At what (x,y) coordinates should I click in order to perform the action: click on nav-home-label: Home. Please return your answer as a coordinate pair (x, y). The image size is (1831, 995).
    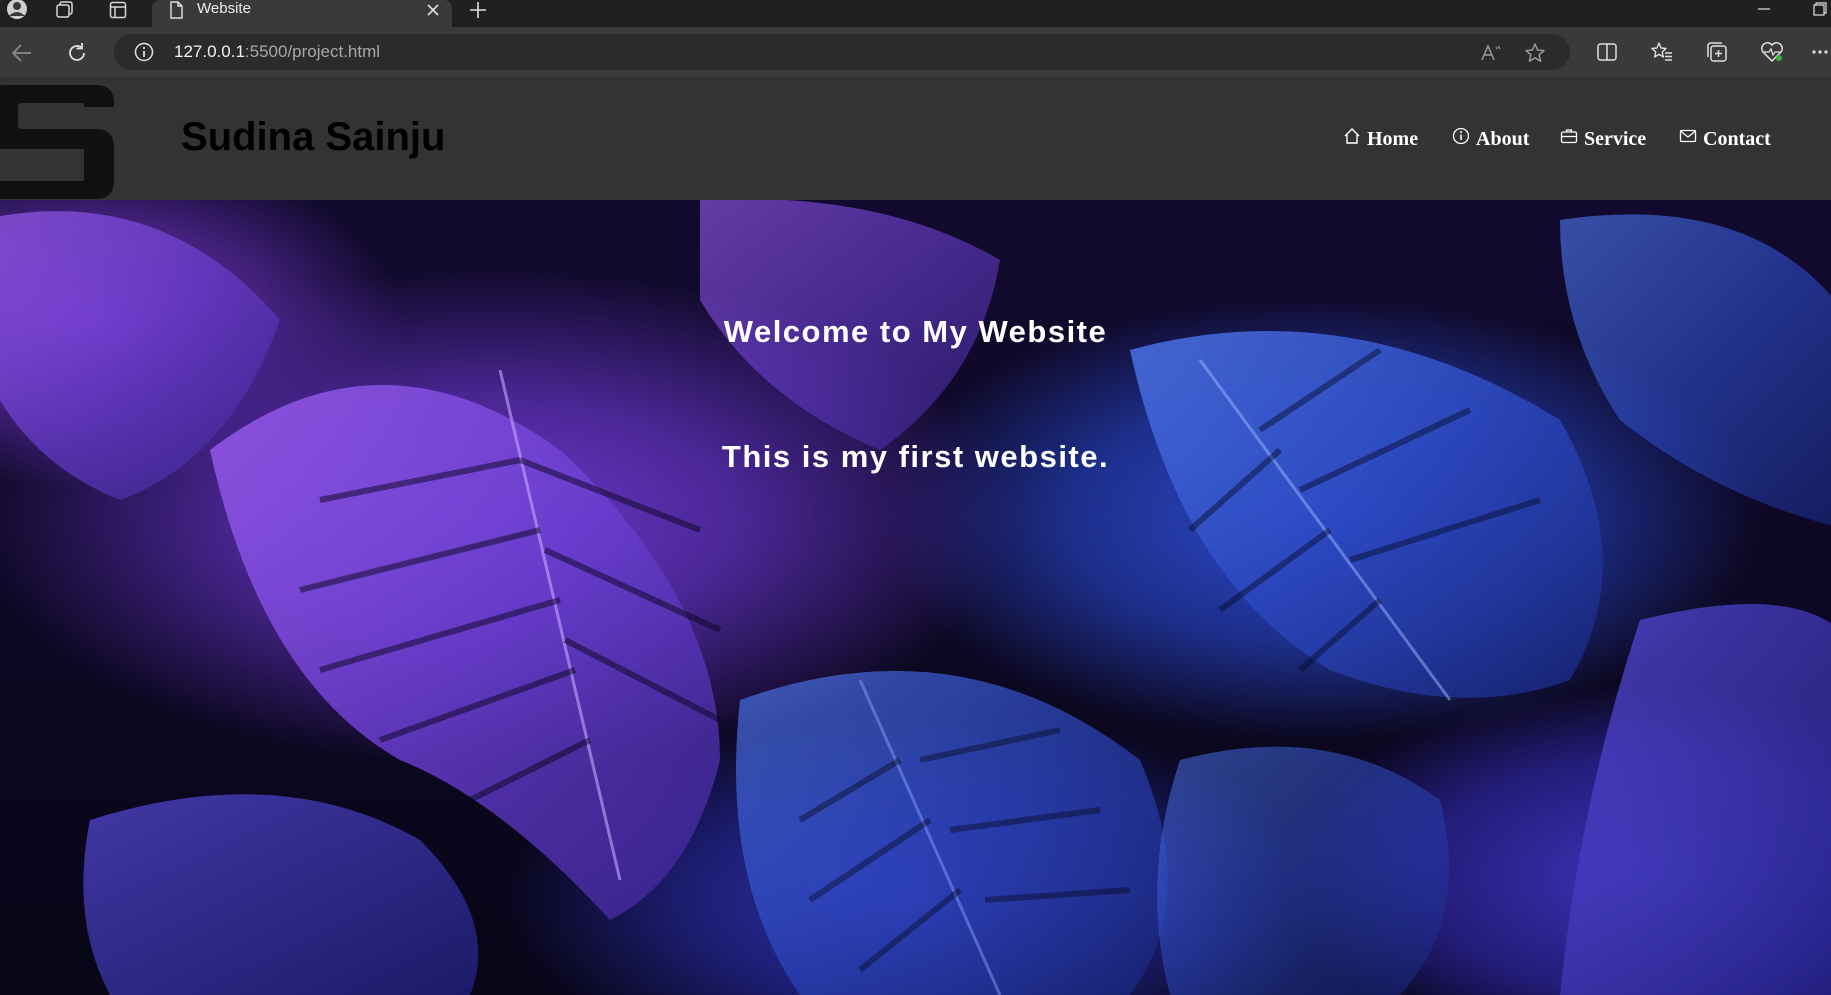
    Looking at the image, I should click on (1393, 138).